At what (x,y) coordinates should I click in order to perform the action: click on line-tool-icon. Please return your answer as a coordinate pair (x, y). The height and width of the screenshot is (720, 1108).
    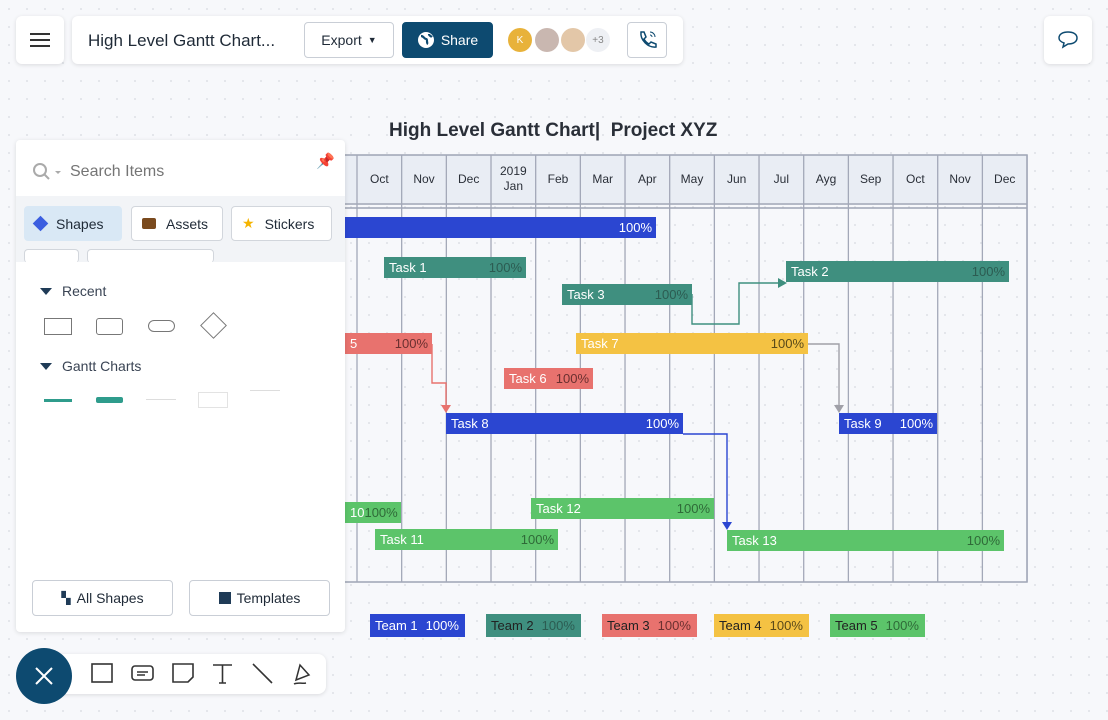
    Looking at the image, I should click on (263, 673).